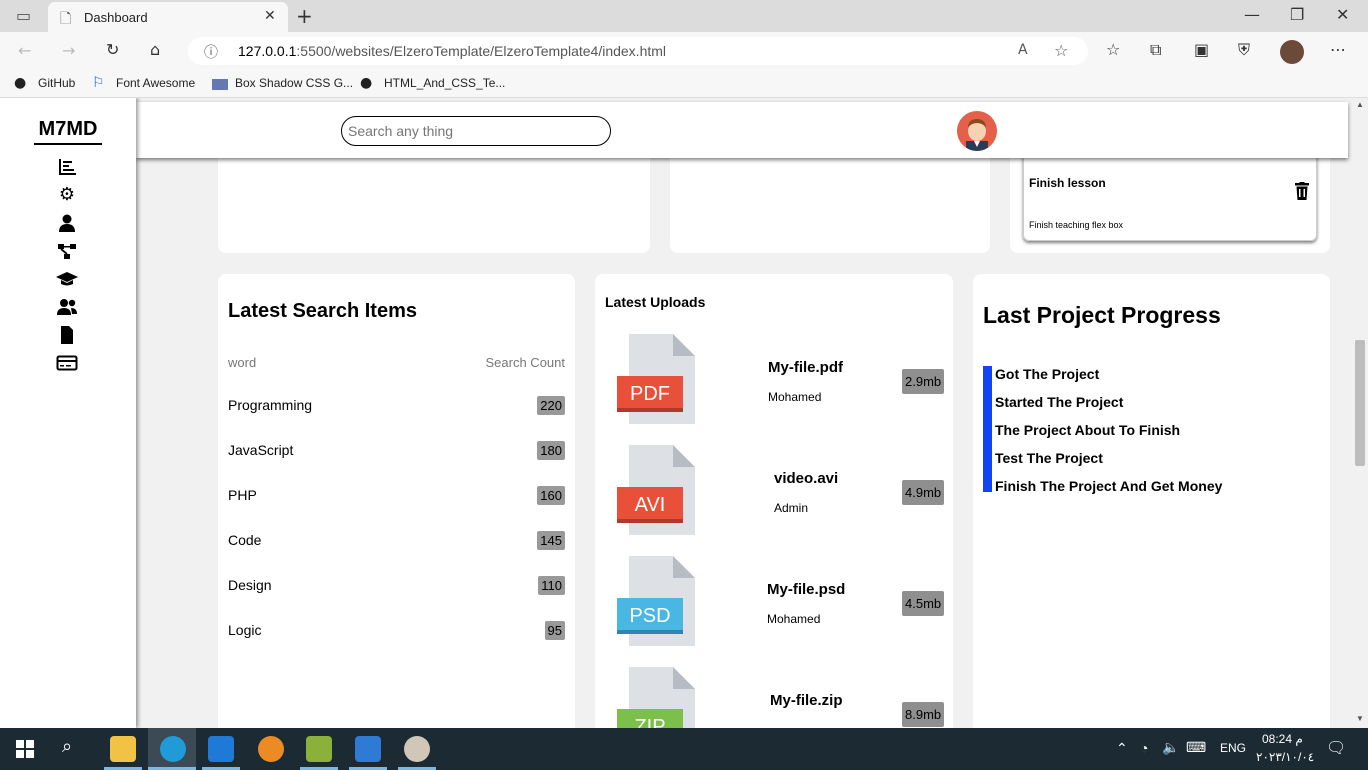  Describe the element at coordinates (1155, 50) in the screenshot. I see `collections-icon: ⧉` at that location.